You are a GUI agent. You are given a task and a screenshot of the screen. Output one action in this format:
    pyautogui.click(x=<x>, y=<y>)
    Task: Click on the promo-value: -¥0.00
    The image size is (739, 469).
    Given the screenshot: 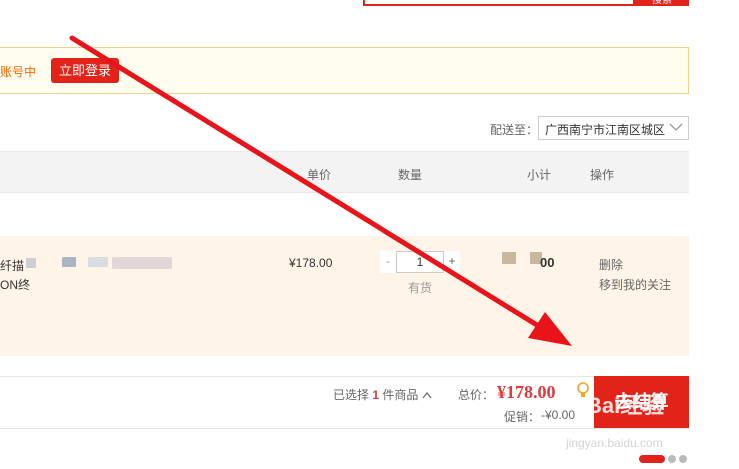 What is the action you would take?
    pyautogui.click(x=558, y=415)
    